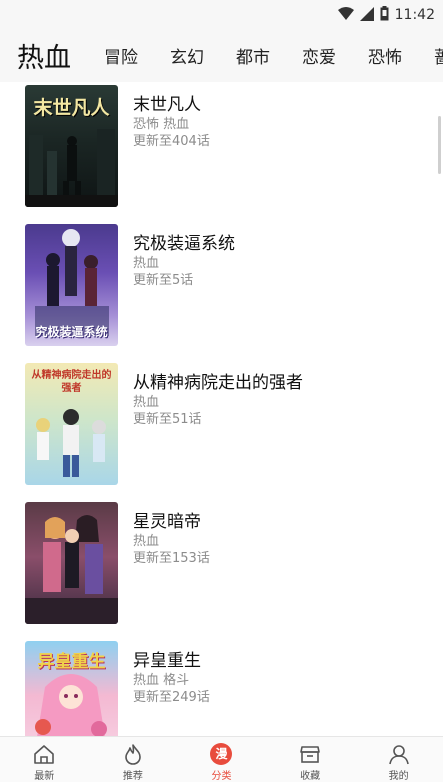 The width and height of the screenshot is (443, 782). I want to click on home-icon, so click(44, 753).